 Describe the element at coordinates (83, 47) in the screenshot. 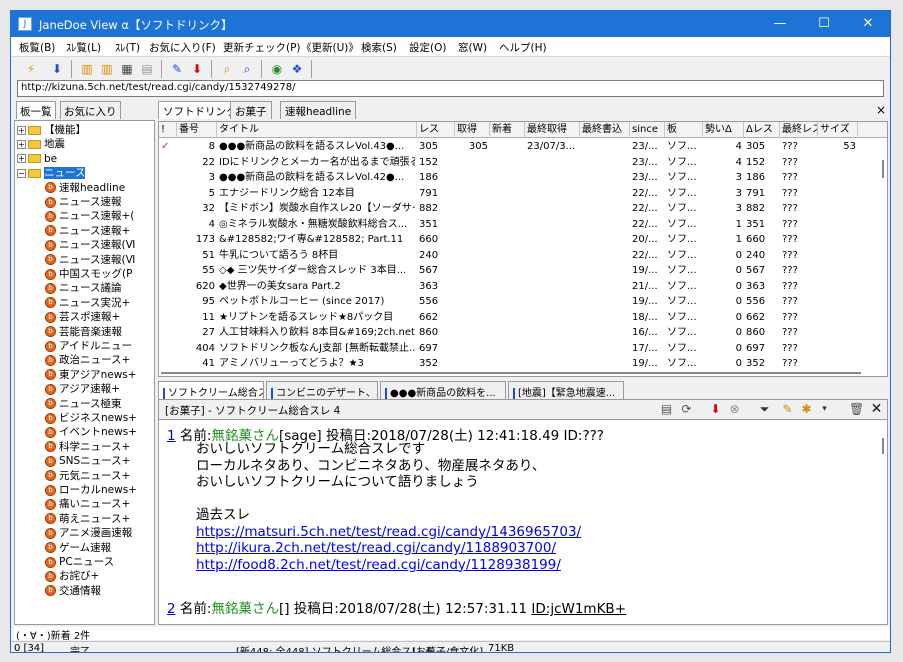

I see `menu-threadlist: ｽﾚ覧(L)` at that location.